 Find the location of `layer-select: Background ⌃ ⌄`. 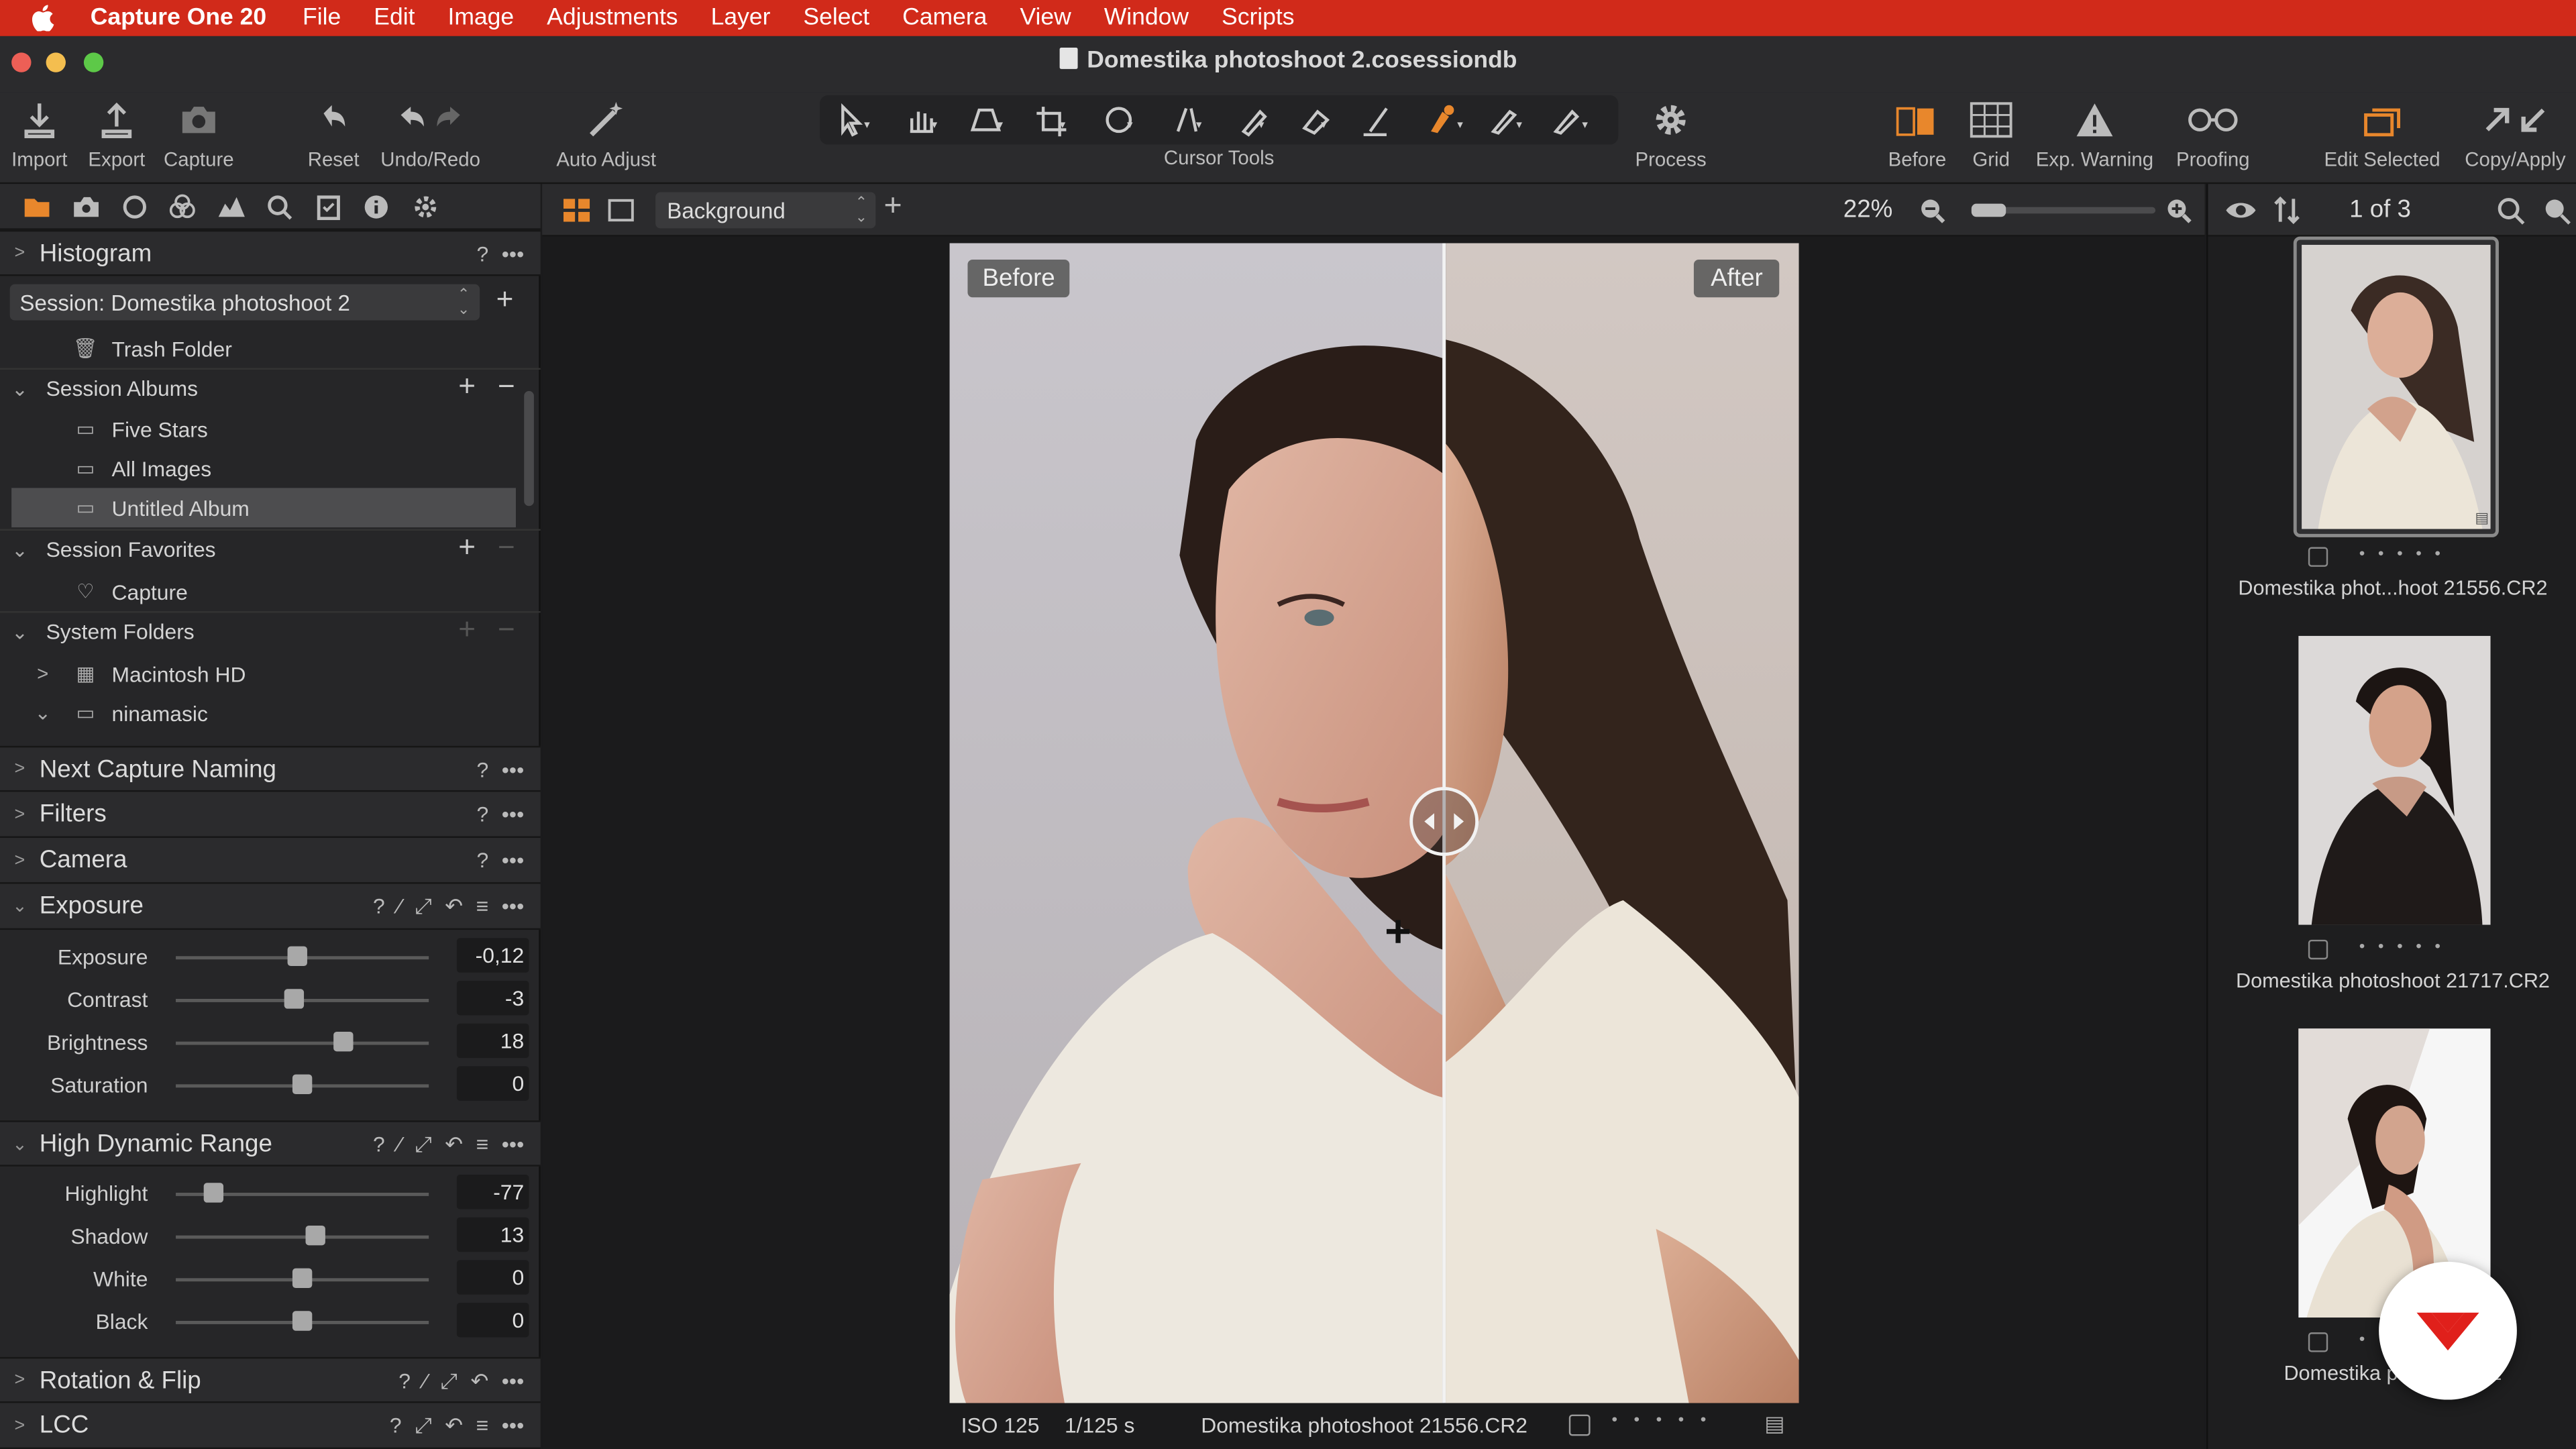

layer-select: Background ⌃ ⌄ is located at coordinates (765, 210).